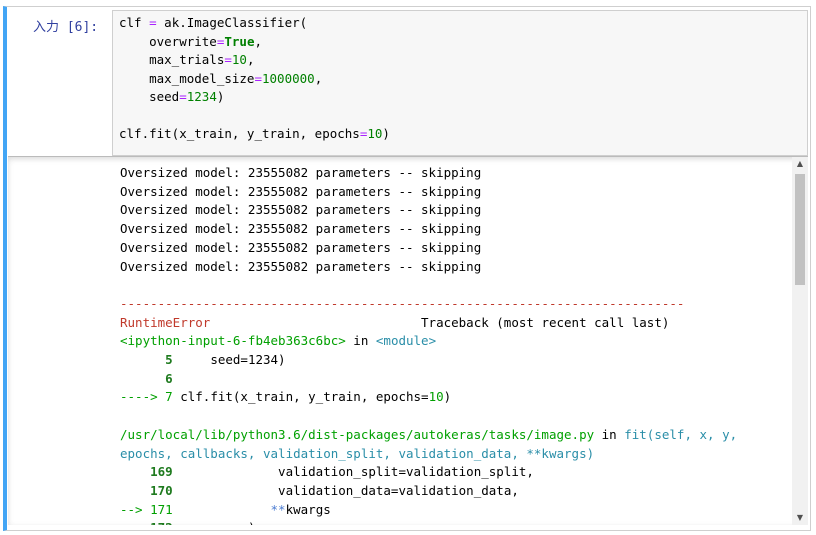  What do you see at coordinates (681, 434) in the screenshot?
I see `function-signature: fit(self, x, y,` at bounding box center [681, 434].